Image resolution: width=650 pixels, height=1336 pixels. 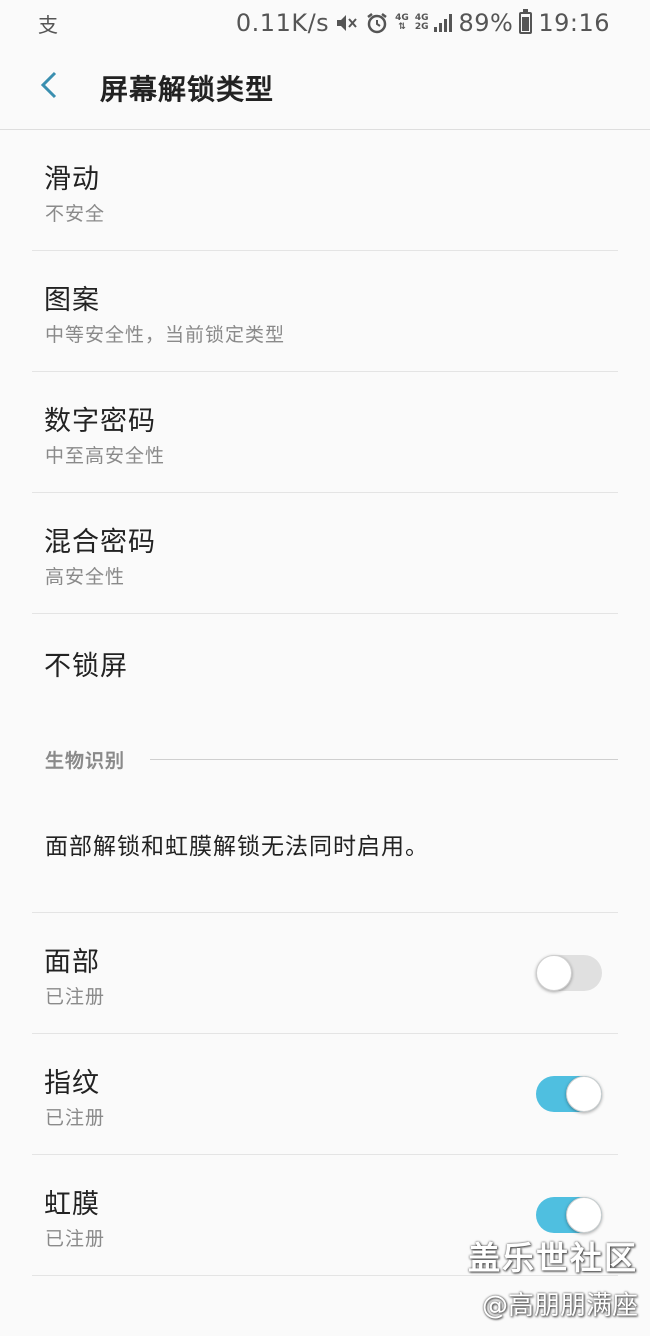 What do you see at coordinates (553, 1277) in the screenshot?
I see `watermark: 盖乐世社区 @高朋朋满座` at bounding box center [553, 1277].